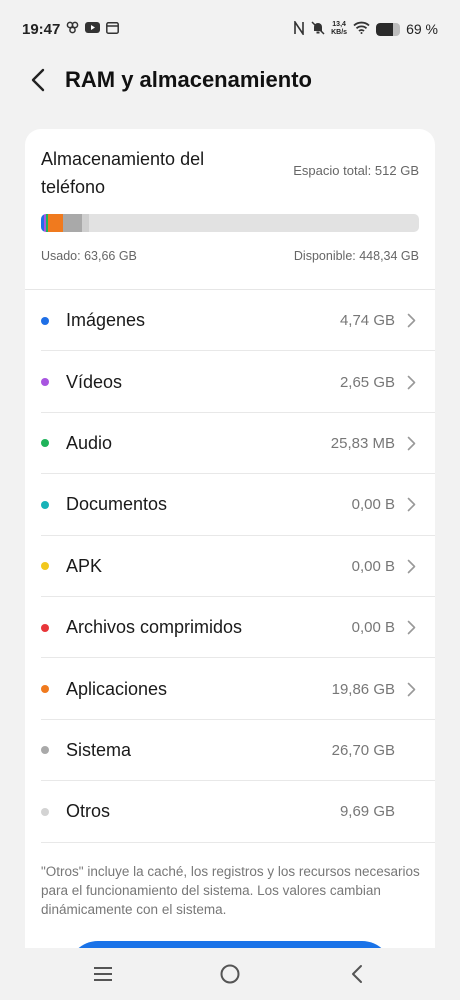  I want to click on wifi-icon, so click(361, 29).